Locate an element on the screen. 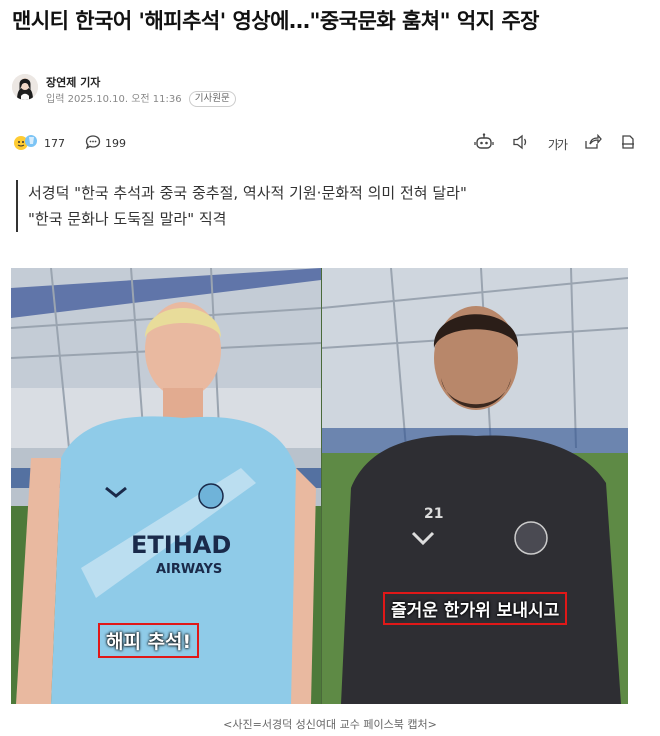 The height and width of the screenshot is (736, 660). reporter-name: 장연제 기자 is located at coordinates (73, 82).